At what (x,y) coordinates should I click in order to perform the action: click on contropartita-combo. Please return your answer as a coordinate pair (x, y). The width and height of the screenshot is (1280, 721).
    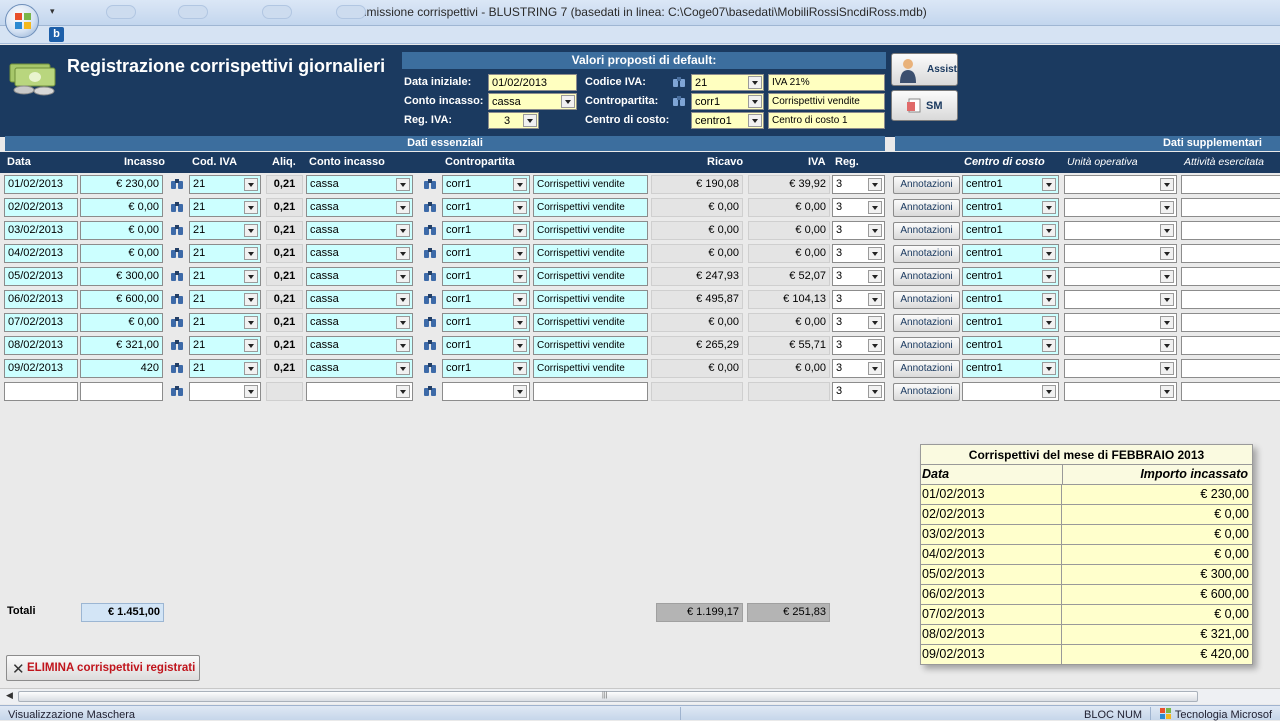
    Looking at the image, I should click on (486, 391).